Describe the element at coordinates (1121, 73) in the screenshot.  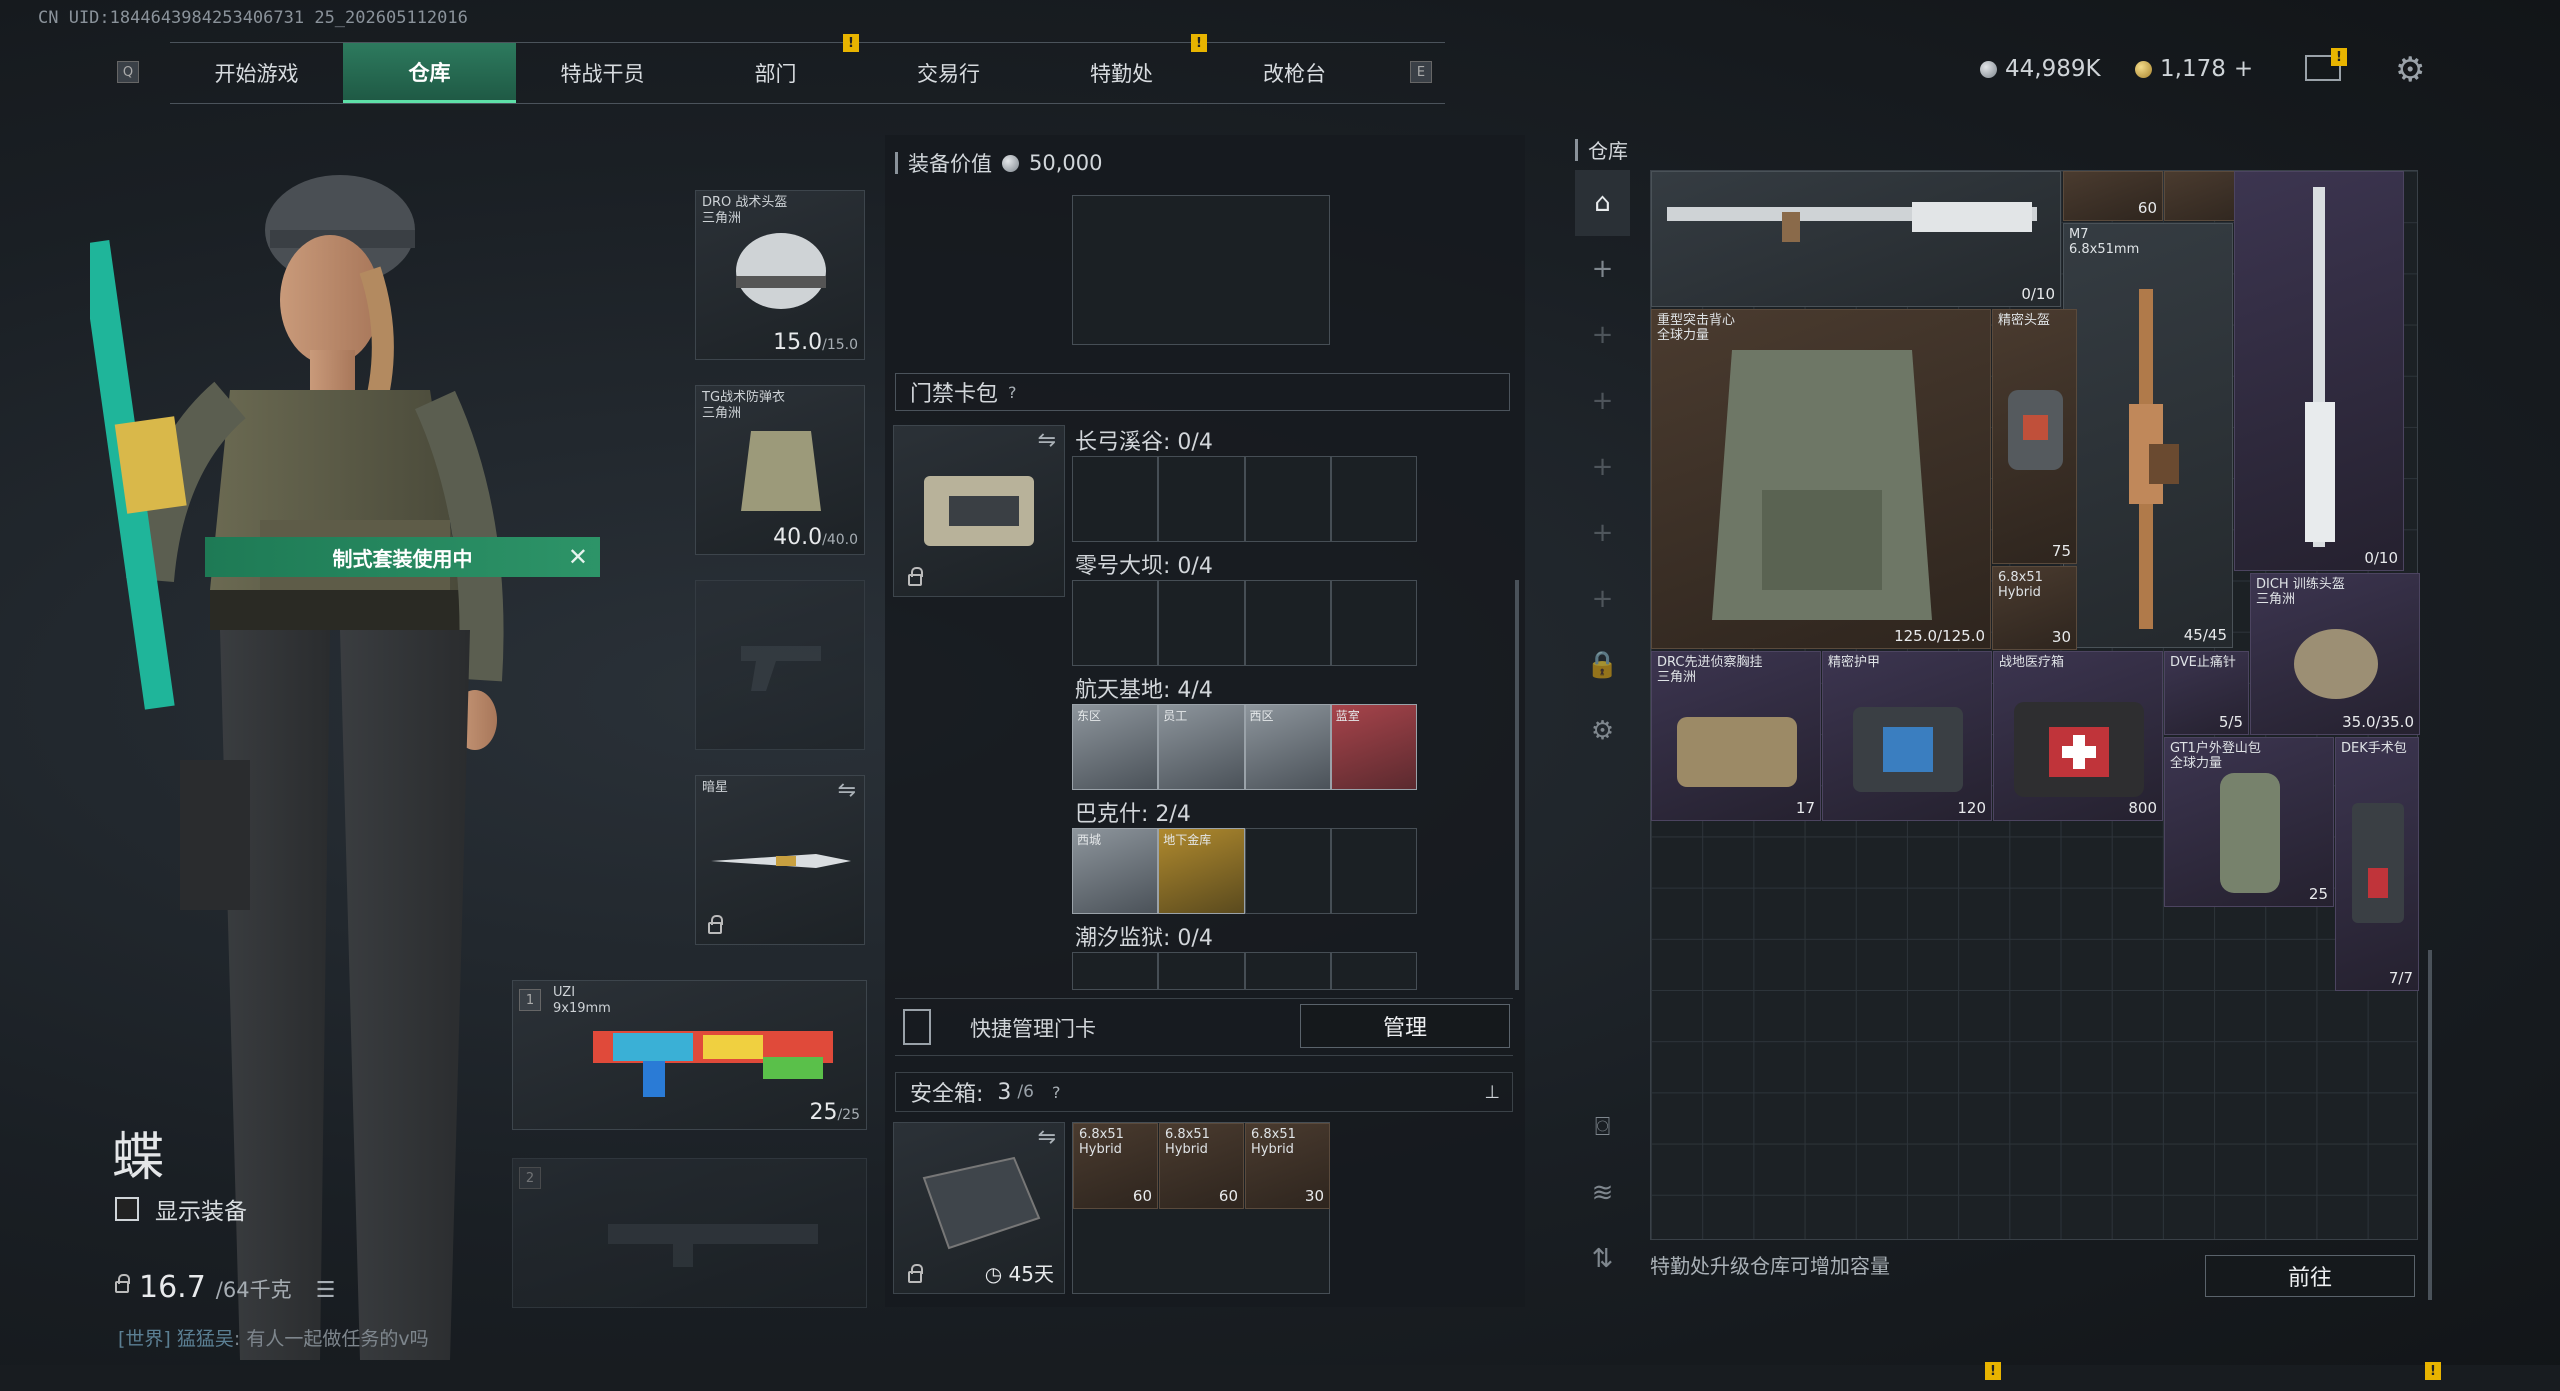
I see `tab-special-ops: 特勤处` at that location.